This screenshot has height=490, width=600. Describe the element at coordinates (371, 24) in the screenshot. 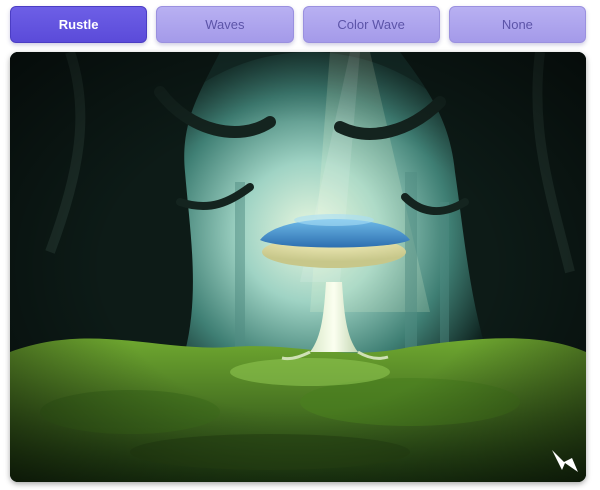

I see `tab-color-wave: Color Wave` at that location.